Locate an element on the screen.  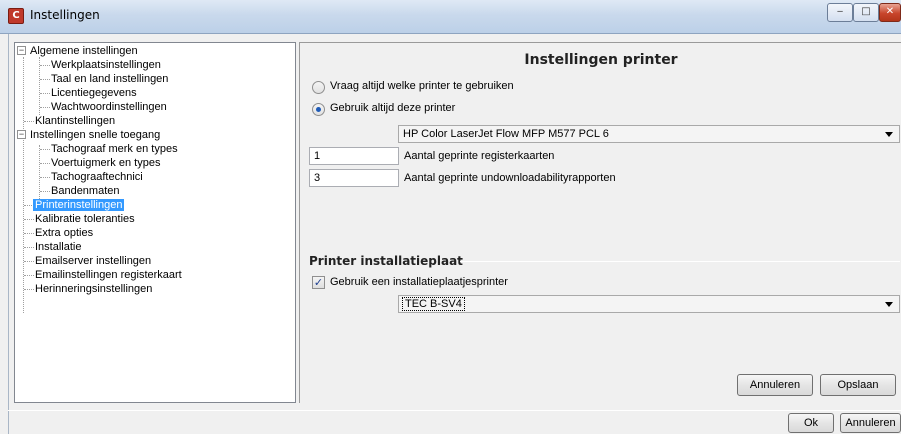
tree-item-installatie: Installatie is located at coordinates (58, 247).